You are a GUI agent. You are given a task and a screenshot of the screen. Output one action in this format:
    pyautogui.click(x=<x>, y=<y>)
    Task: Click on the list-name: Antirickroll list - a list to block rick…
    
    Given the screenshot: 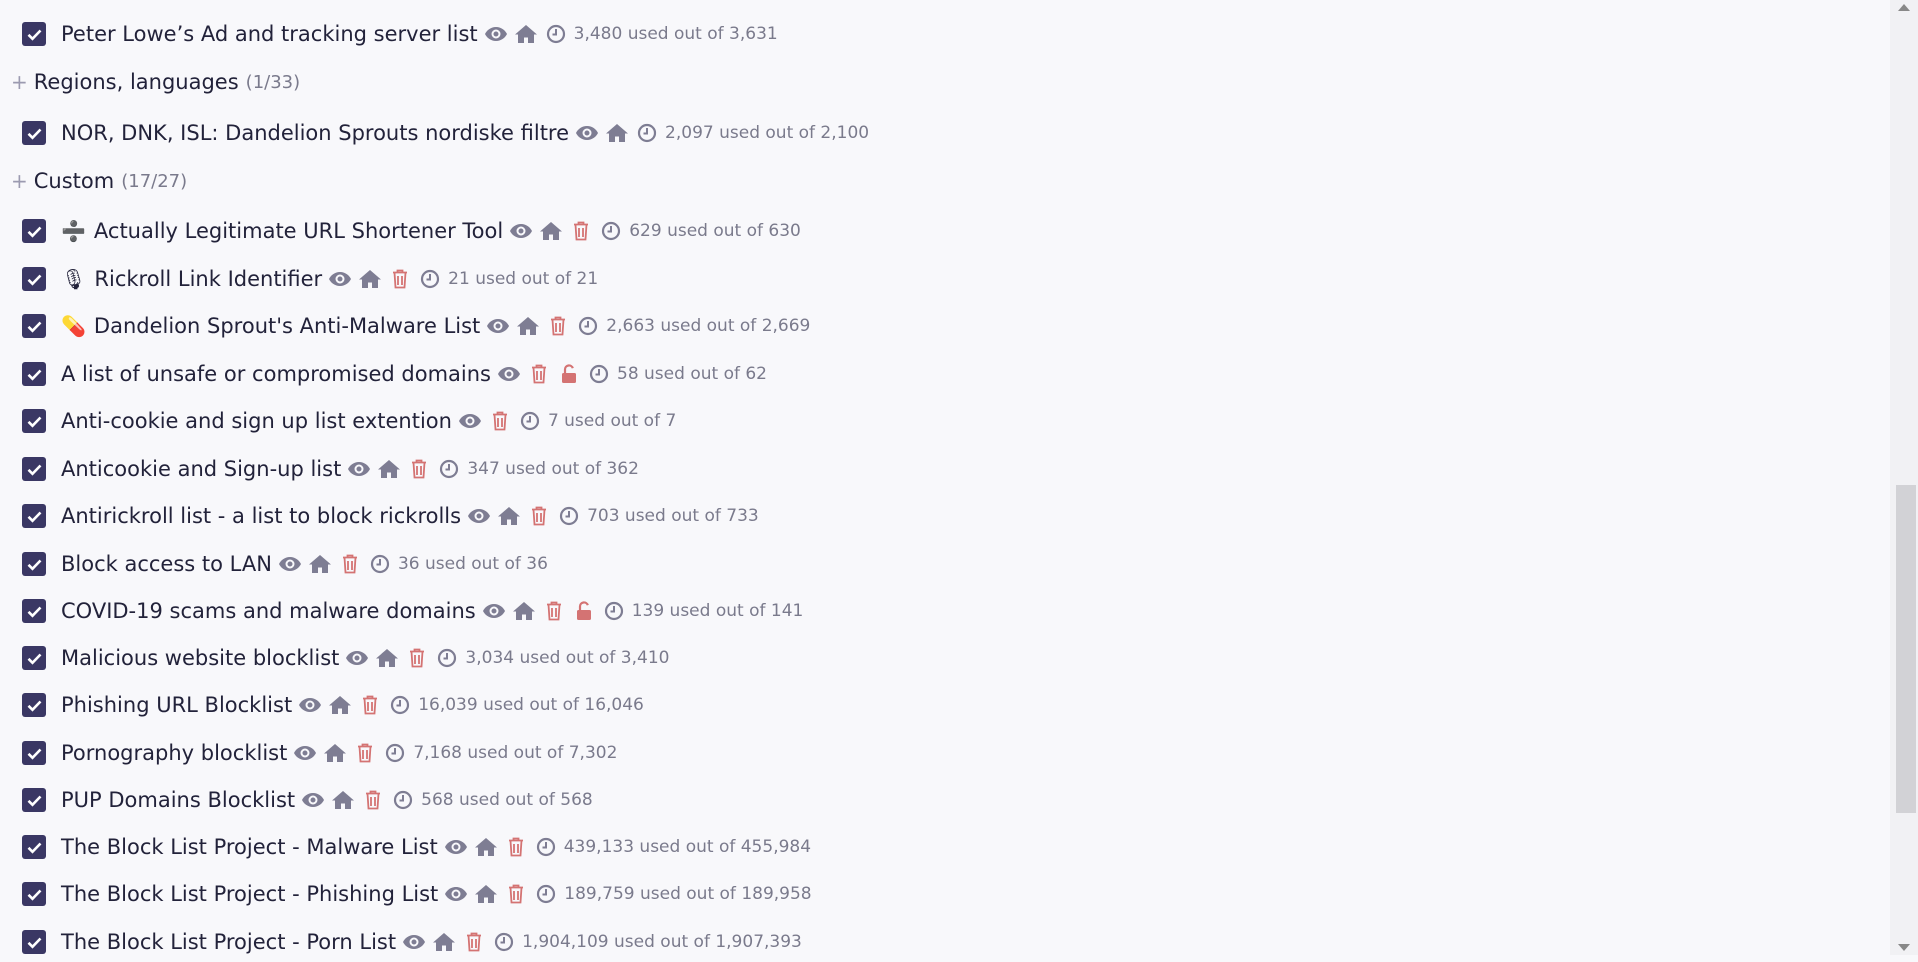 What is the action you would take?
    pyautogui.click(x=261, y=516)
    